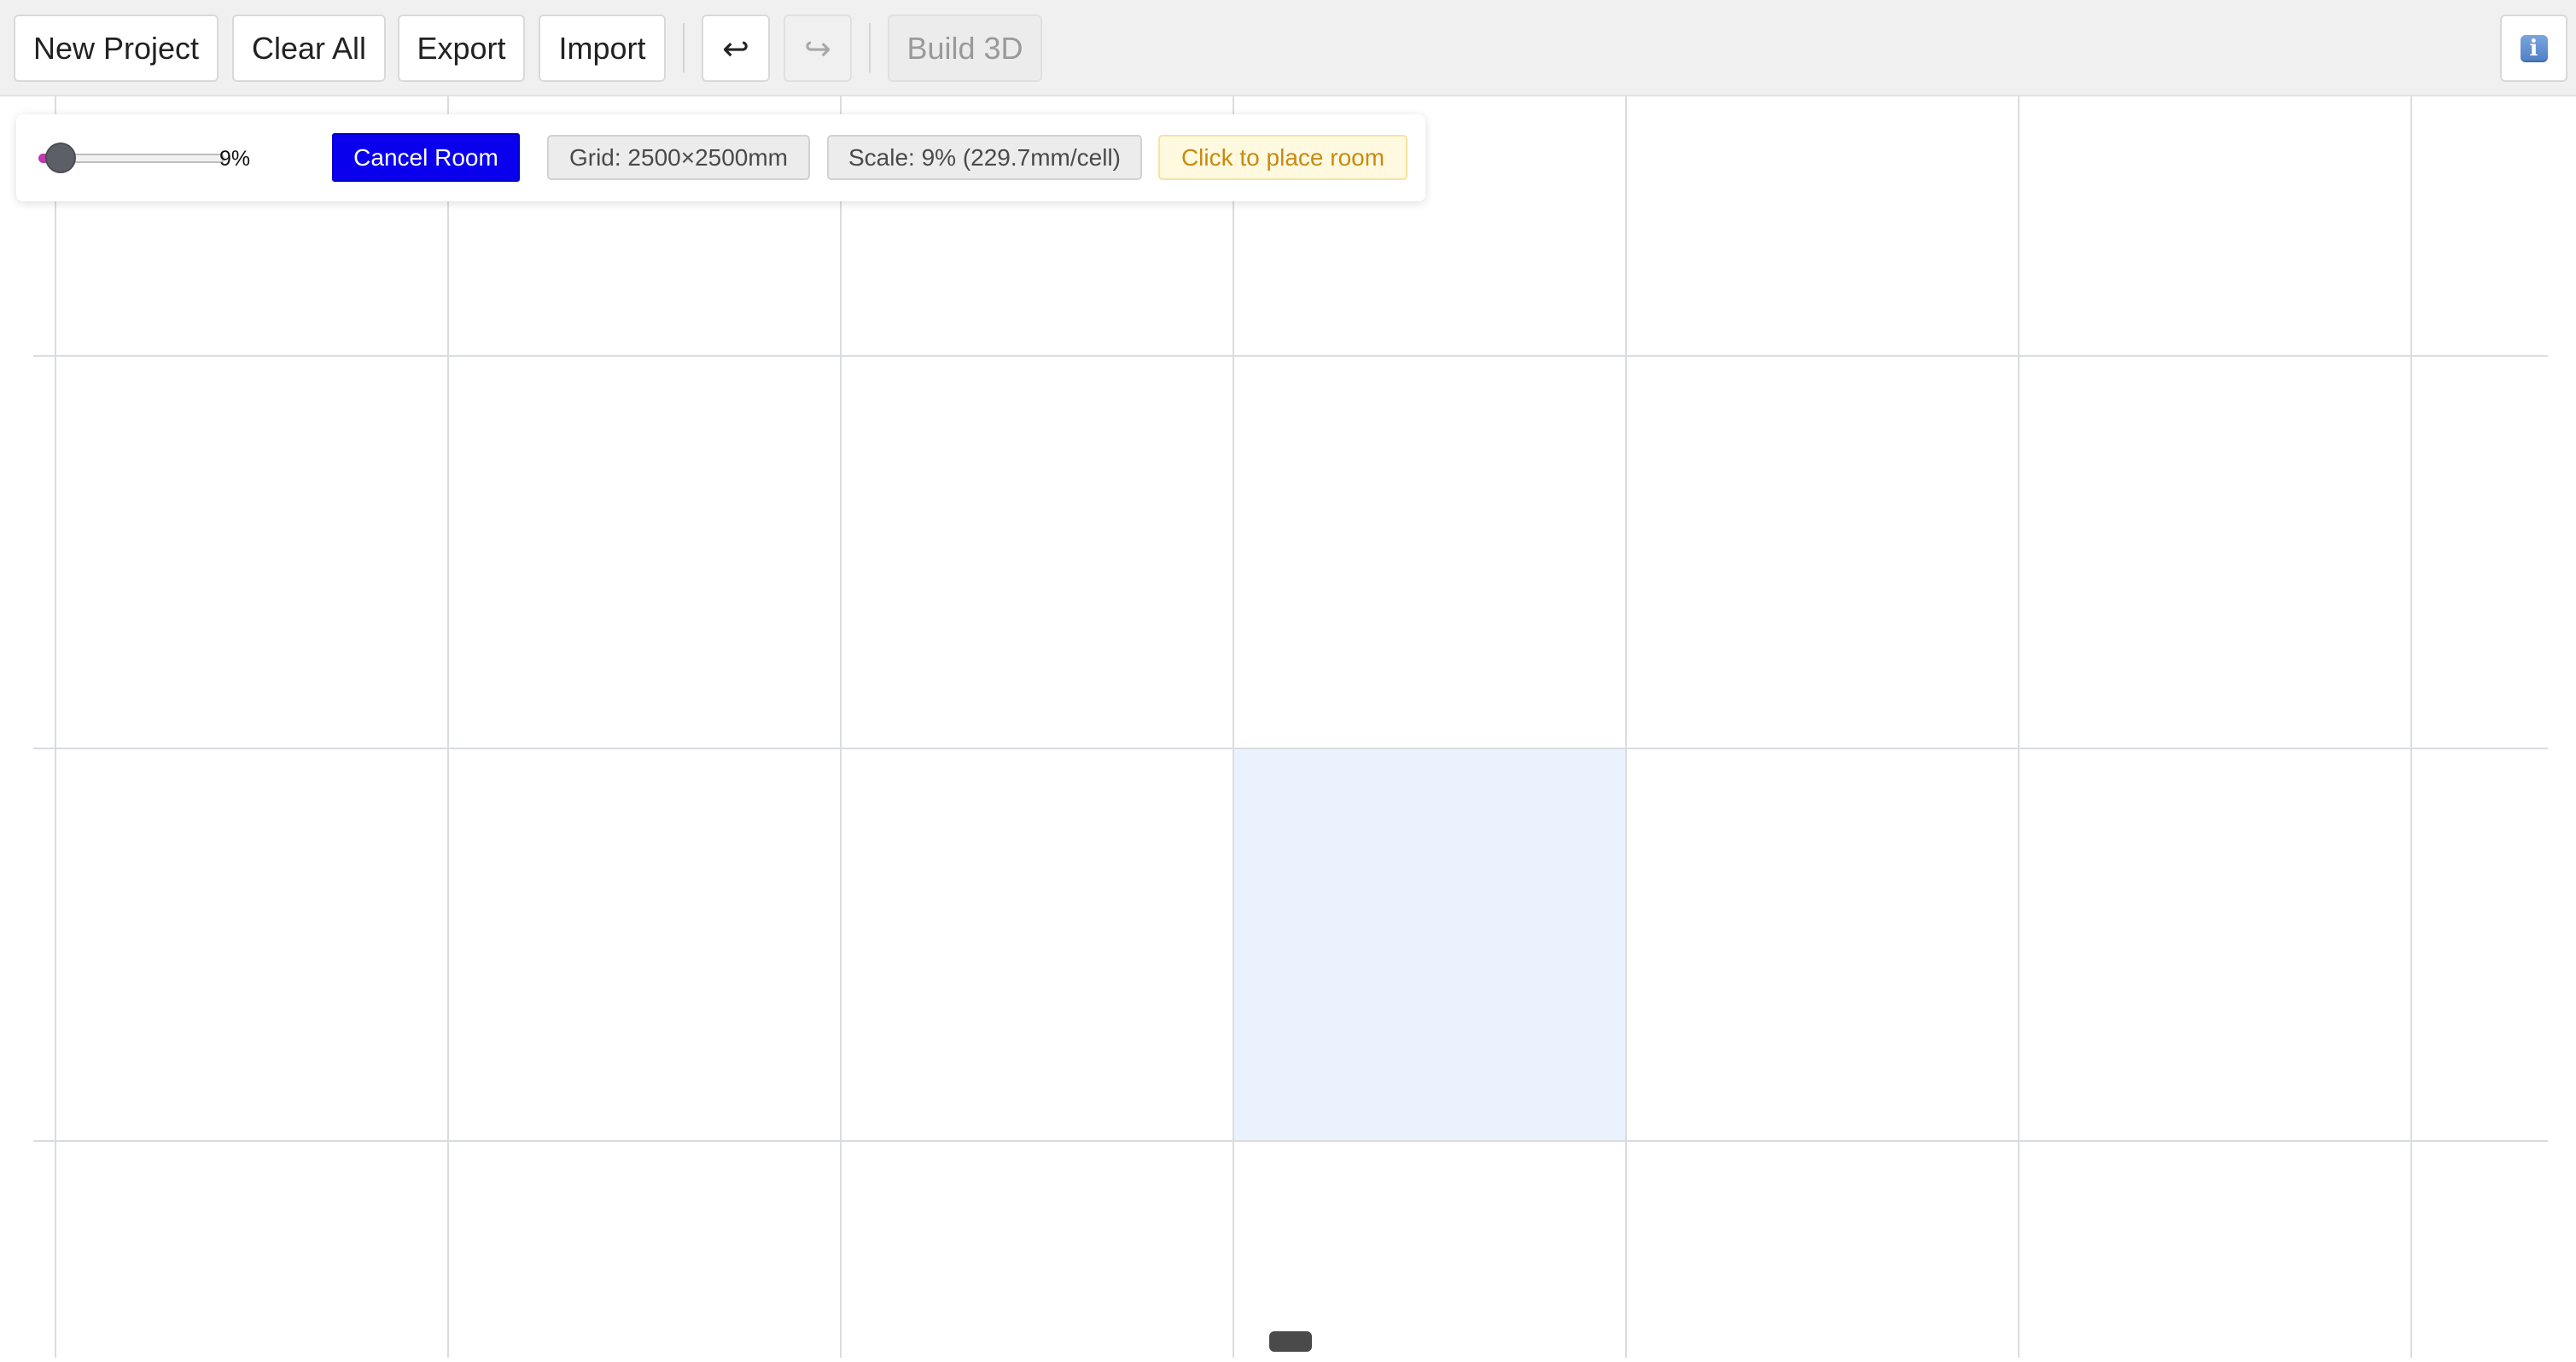 The height and width of the screenshot is (1362, 2576). I want to click on placement-hint-badge: Click to place room, so click(1282, 157).